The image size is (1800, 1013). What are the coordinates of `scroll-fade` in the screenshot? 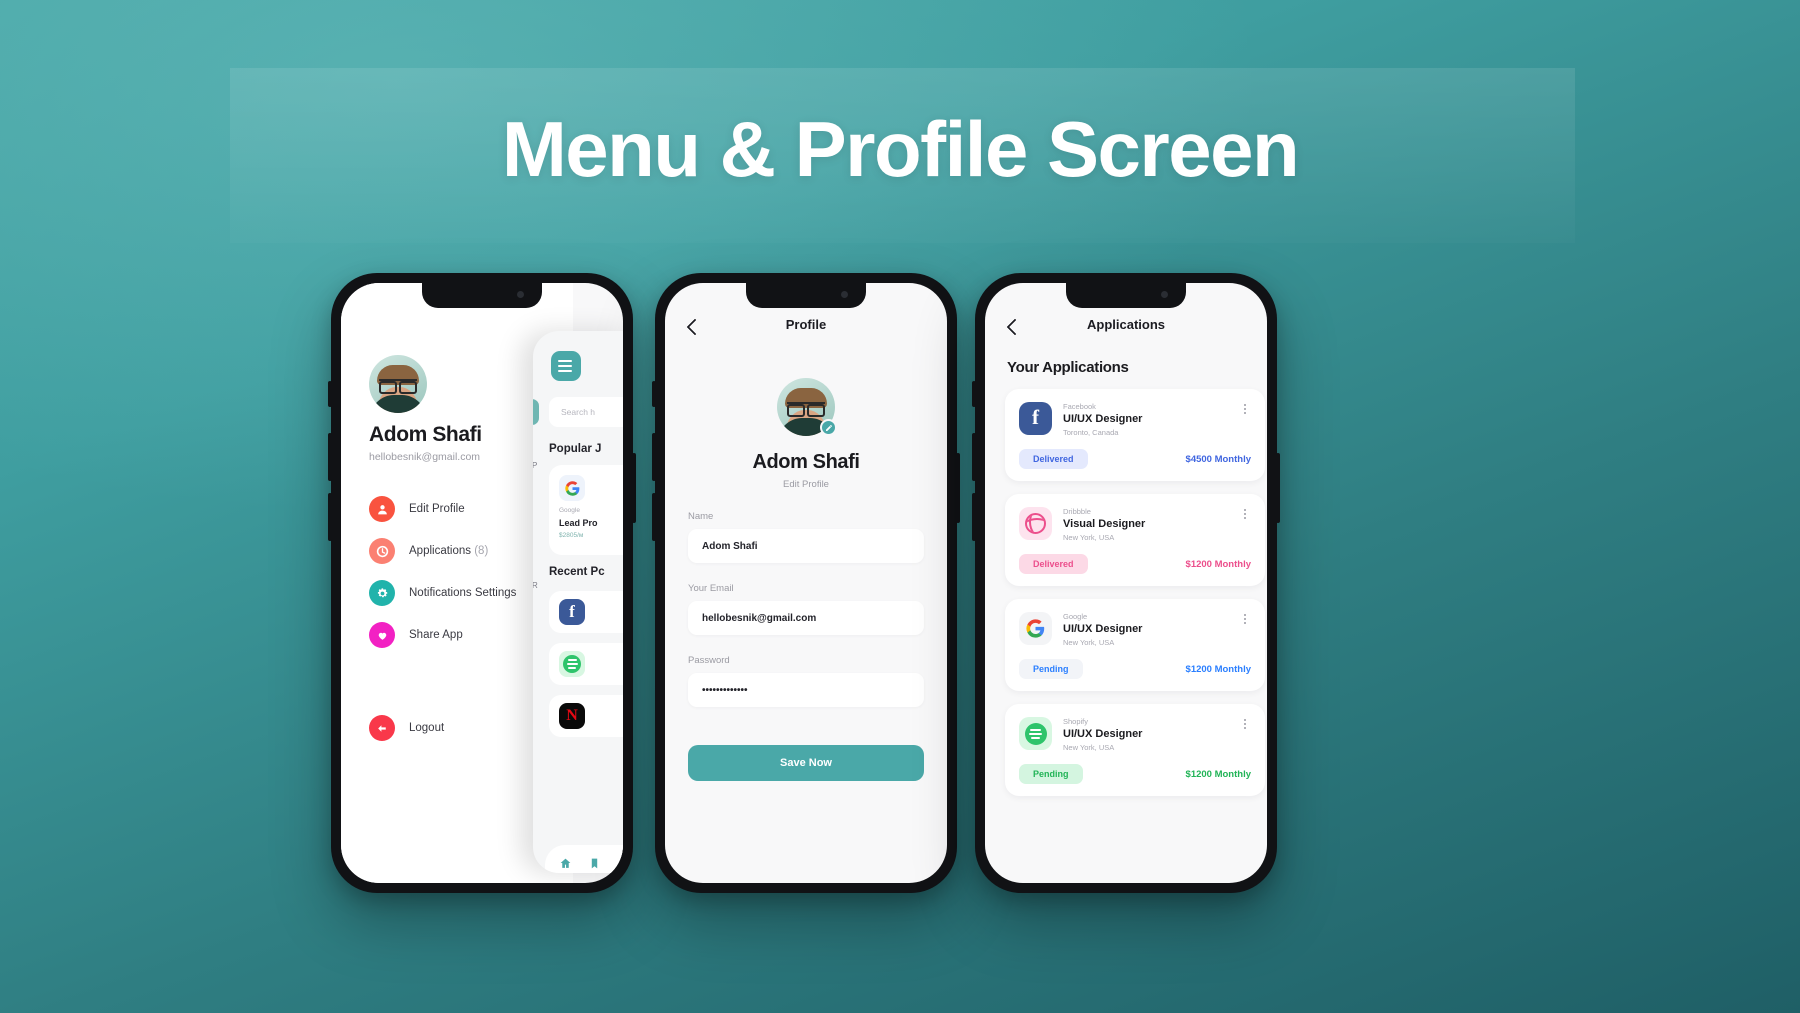 It's located at (1126, 872).